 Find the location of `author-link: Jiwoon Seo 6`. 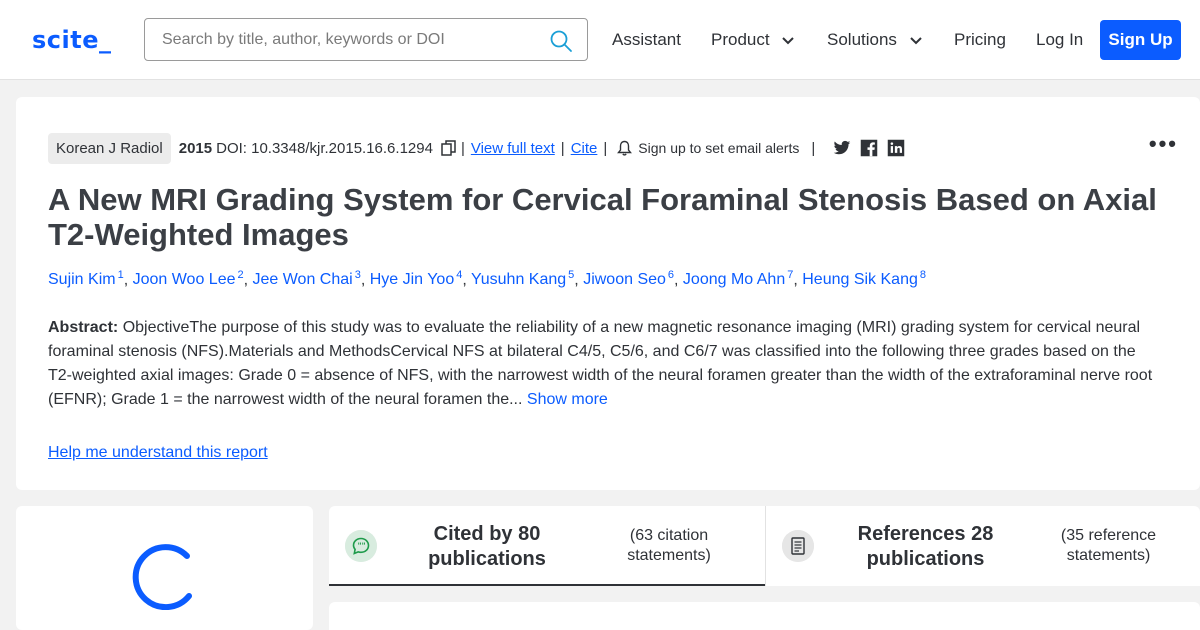

author-link: Jiwoon Seo 6 is located at coordinates (628, 279).